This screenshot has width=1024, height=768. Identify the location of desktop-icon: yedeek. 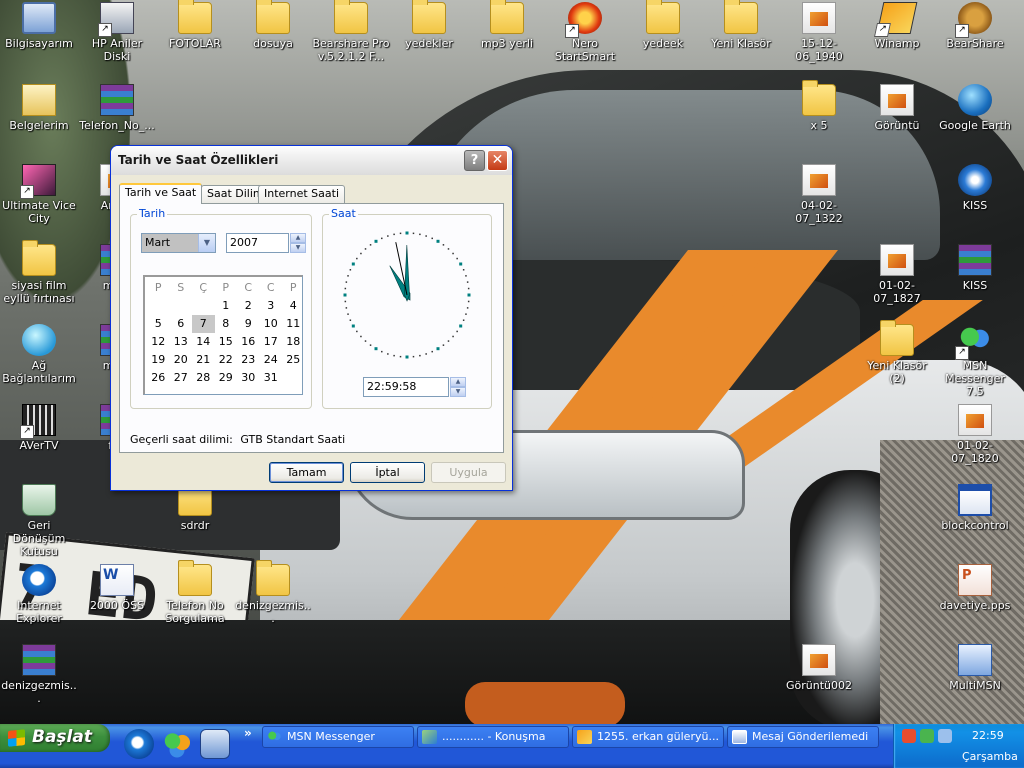
(663, 25).